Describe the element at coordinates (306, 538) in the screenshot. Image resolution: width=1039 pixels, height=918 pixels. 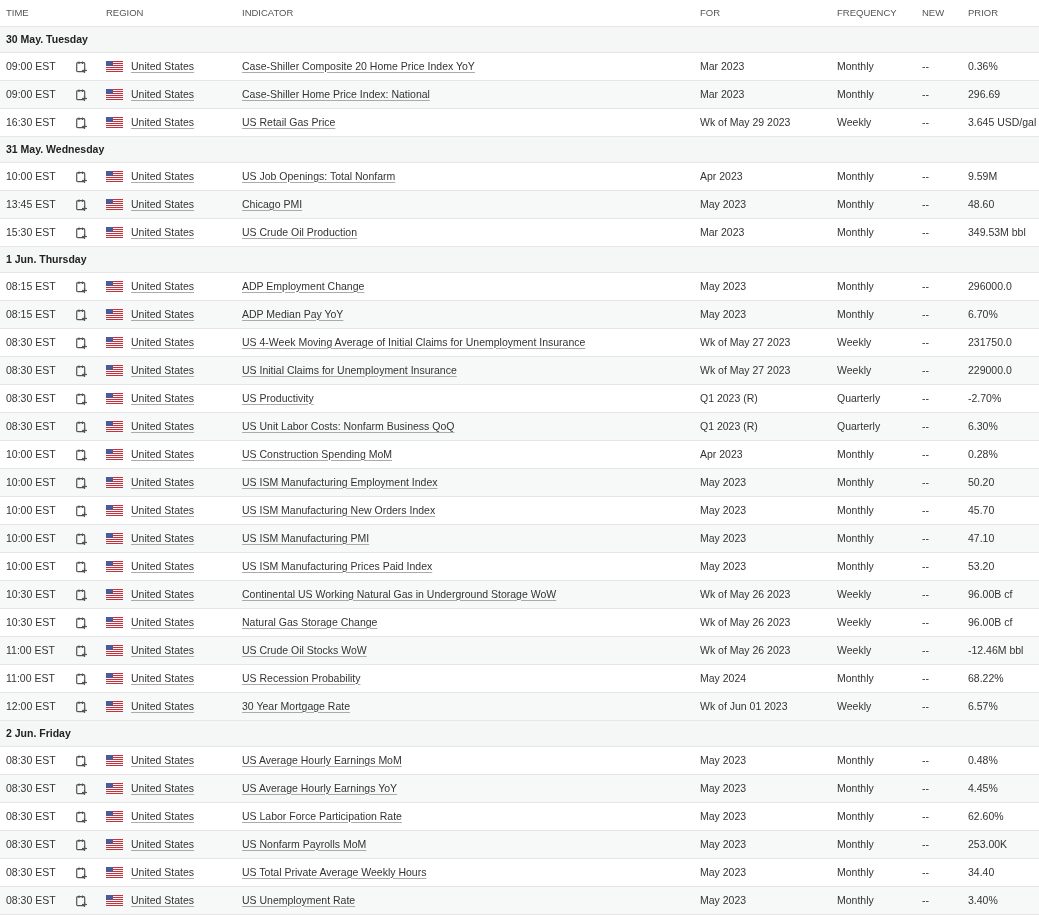
I see `indicator-link: US ISM Manufacturing PMI` at that location.